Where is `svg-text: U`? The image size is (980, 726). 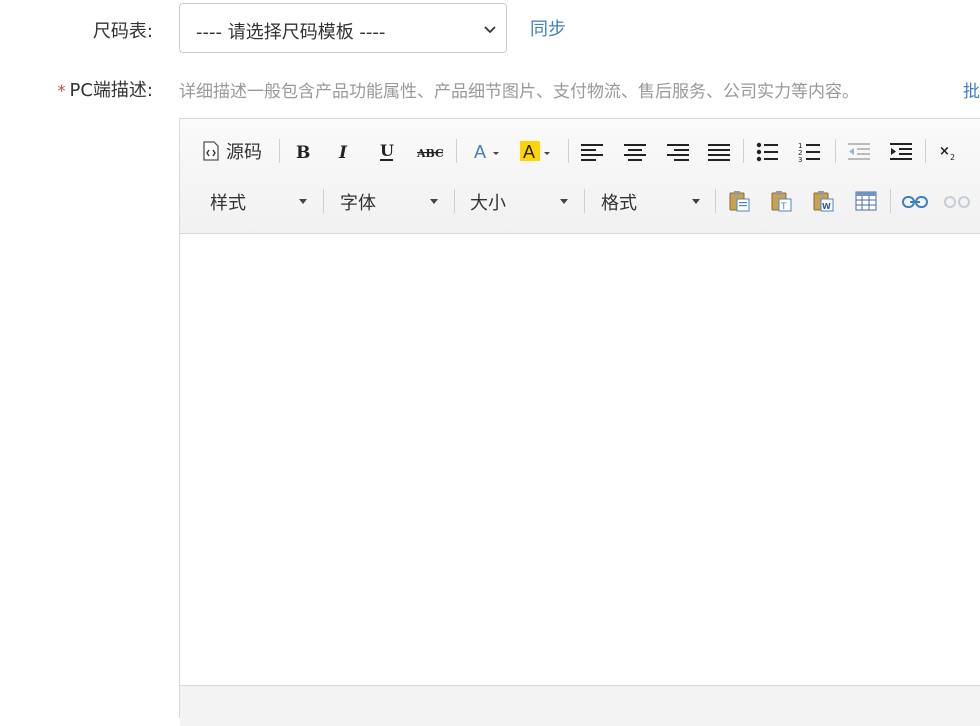 svg-text: U is located at coordinates (387, 150).